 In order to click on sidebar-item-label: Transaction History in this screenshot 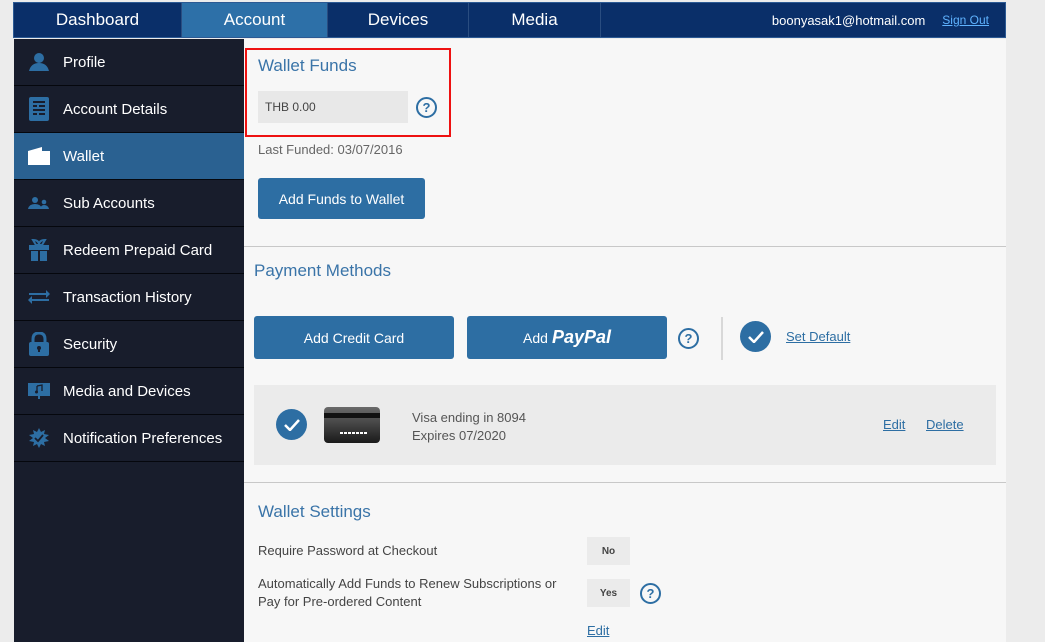, I will do `click(127, 297)`.